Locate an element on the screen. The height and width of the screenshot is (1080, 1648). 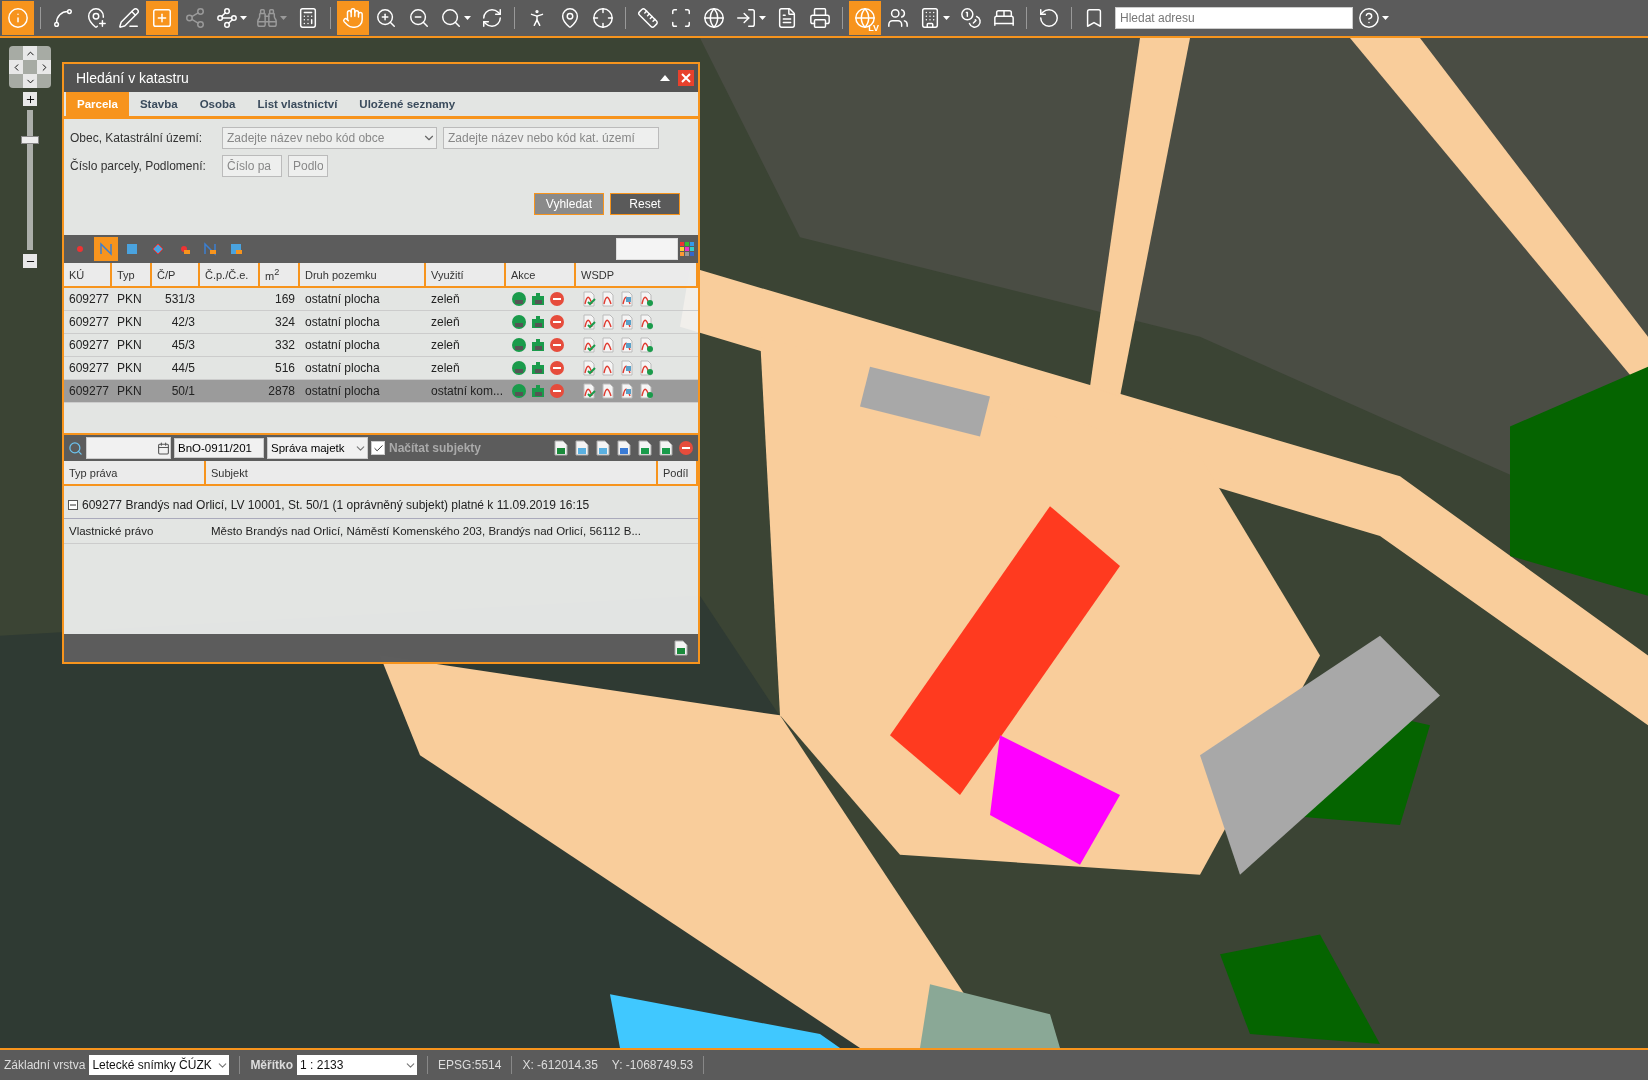
column-header: m$^{2}$ is located at coordinates (280, 275).